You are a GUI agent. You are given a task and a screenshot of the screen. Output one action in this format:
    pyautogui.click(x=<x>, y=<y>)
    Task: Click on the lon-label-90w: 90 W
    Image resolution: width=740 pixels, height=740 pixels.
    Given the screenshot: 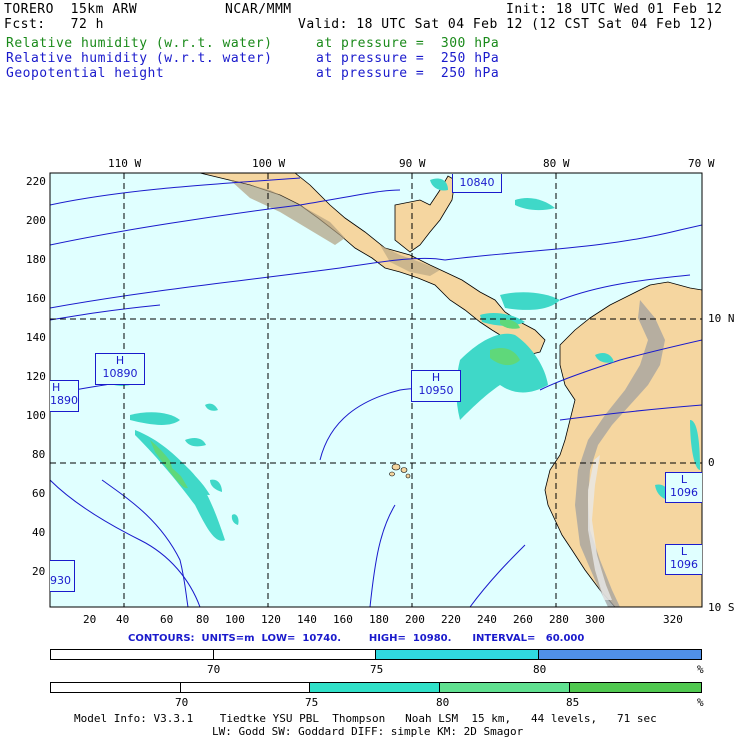 What is the action you would take?
    pyautogui.click(x=412, y=163)
    